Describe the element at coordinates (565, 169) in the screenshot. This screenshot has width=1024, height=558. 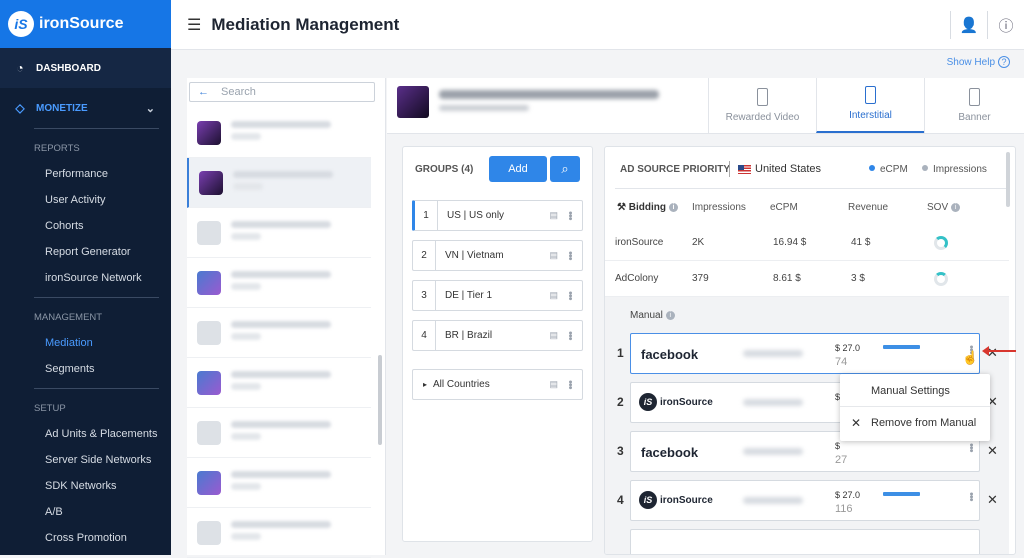
I see `search-groups-button: ⌕` at that location.